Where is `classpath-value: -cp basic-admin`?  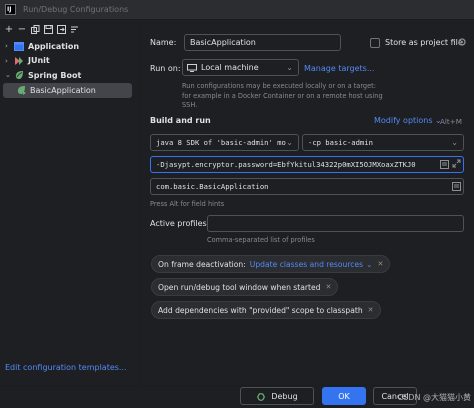
classpath-value: -cp basic-admin is located at coordinates (340, 142).